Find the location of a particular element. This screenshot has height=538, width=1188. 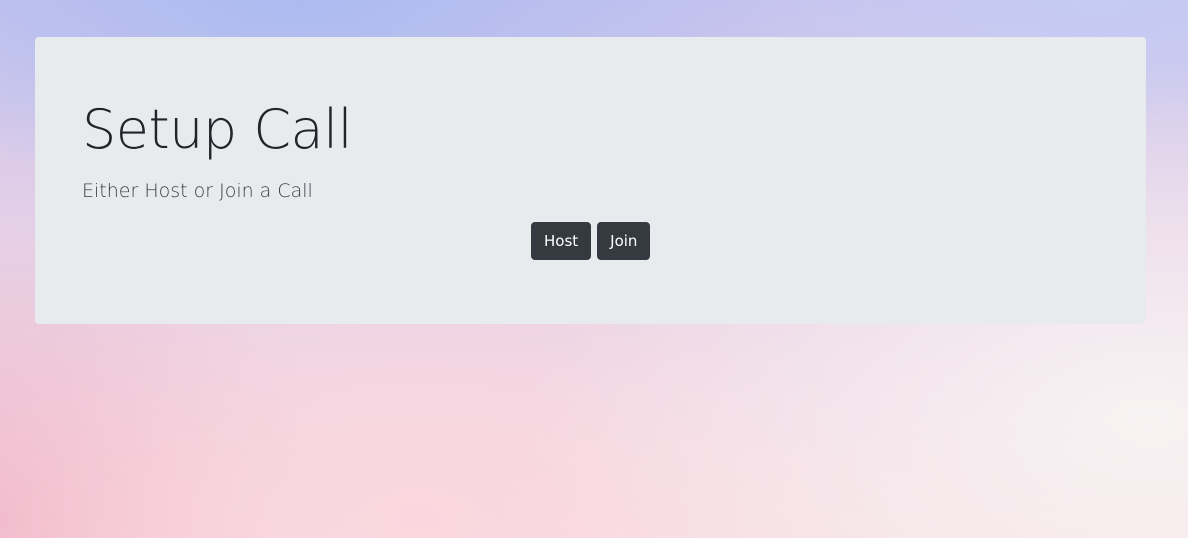

join-button: Join is located at coordinates (624, 241).